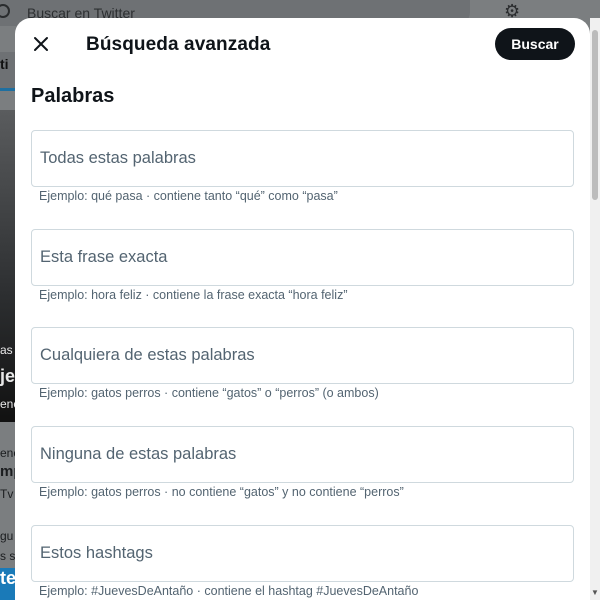 This screenshot has height=600, width=600. What do you see at coordinates (7, 471) in the screenshot?
I see `background-text-fragment: mp` at bounding box center [7, 471].